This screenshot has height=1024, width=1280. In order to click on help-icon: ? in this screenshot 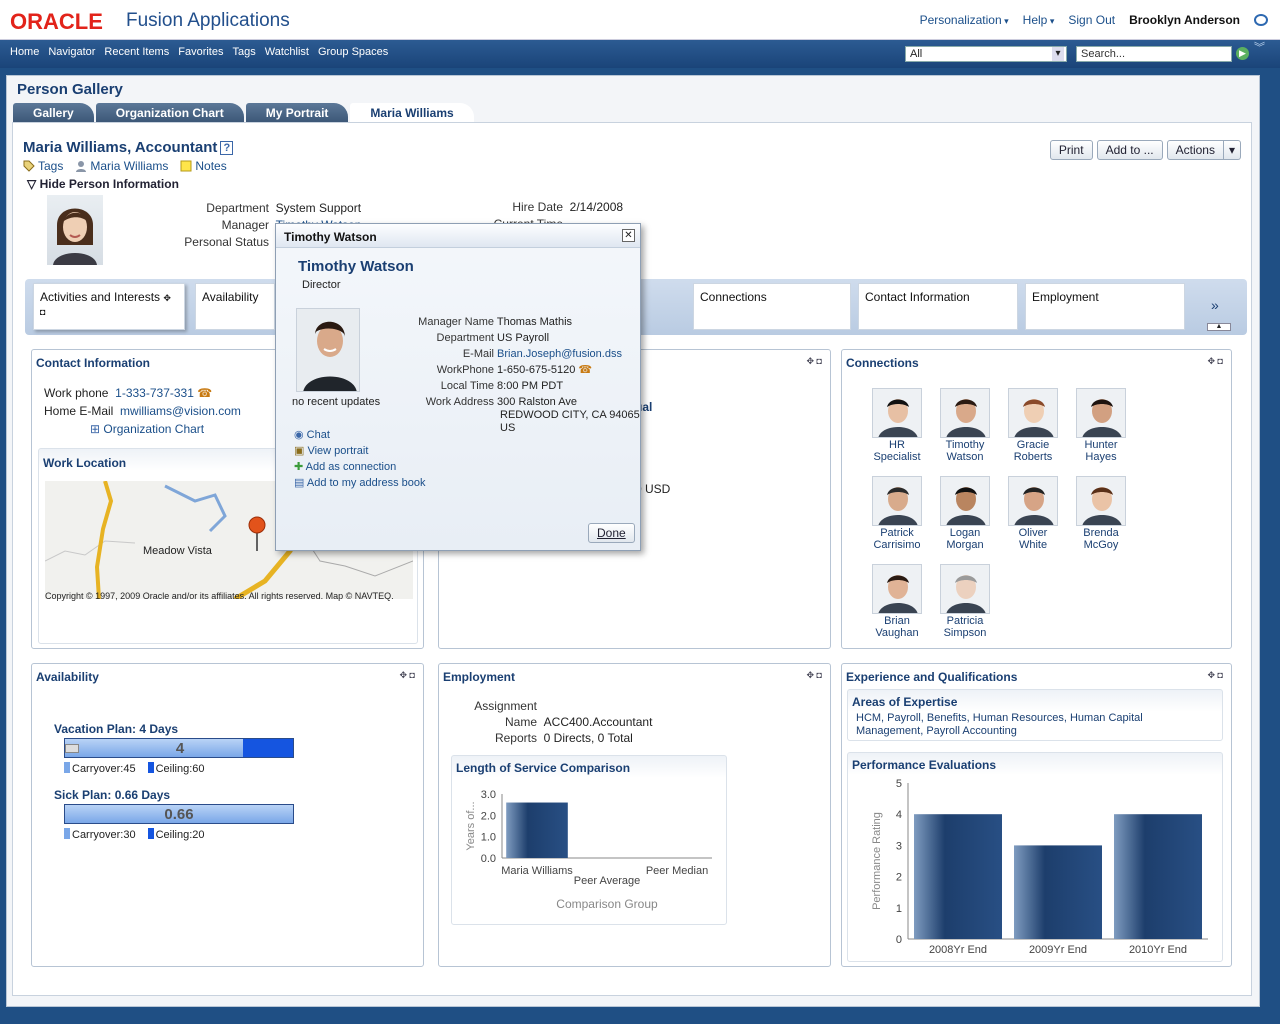, I will do `click(227, 148)`.